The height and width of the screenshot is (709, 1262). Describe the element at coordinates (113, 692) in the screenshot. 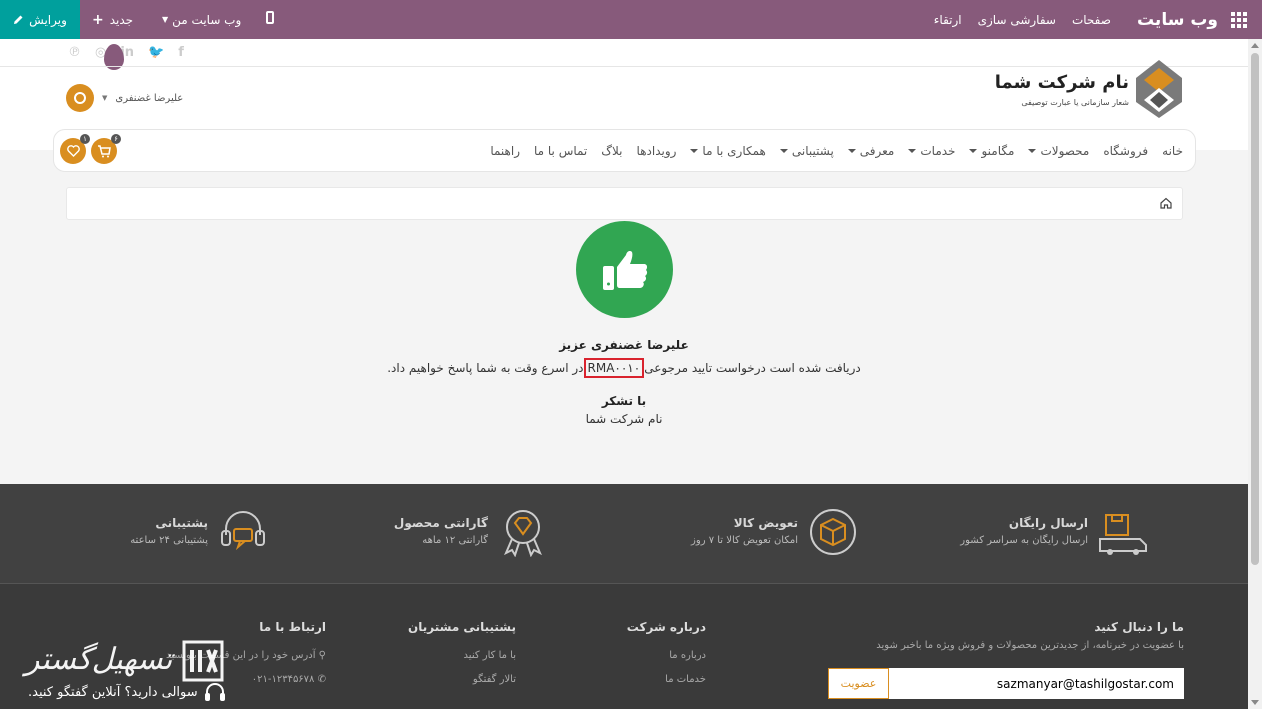

I see `live-chat-text: سوالی دارید؟ آنلاین گفتگو کنید.` at that location.